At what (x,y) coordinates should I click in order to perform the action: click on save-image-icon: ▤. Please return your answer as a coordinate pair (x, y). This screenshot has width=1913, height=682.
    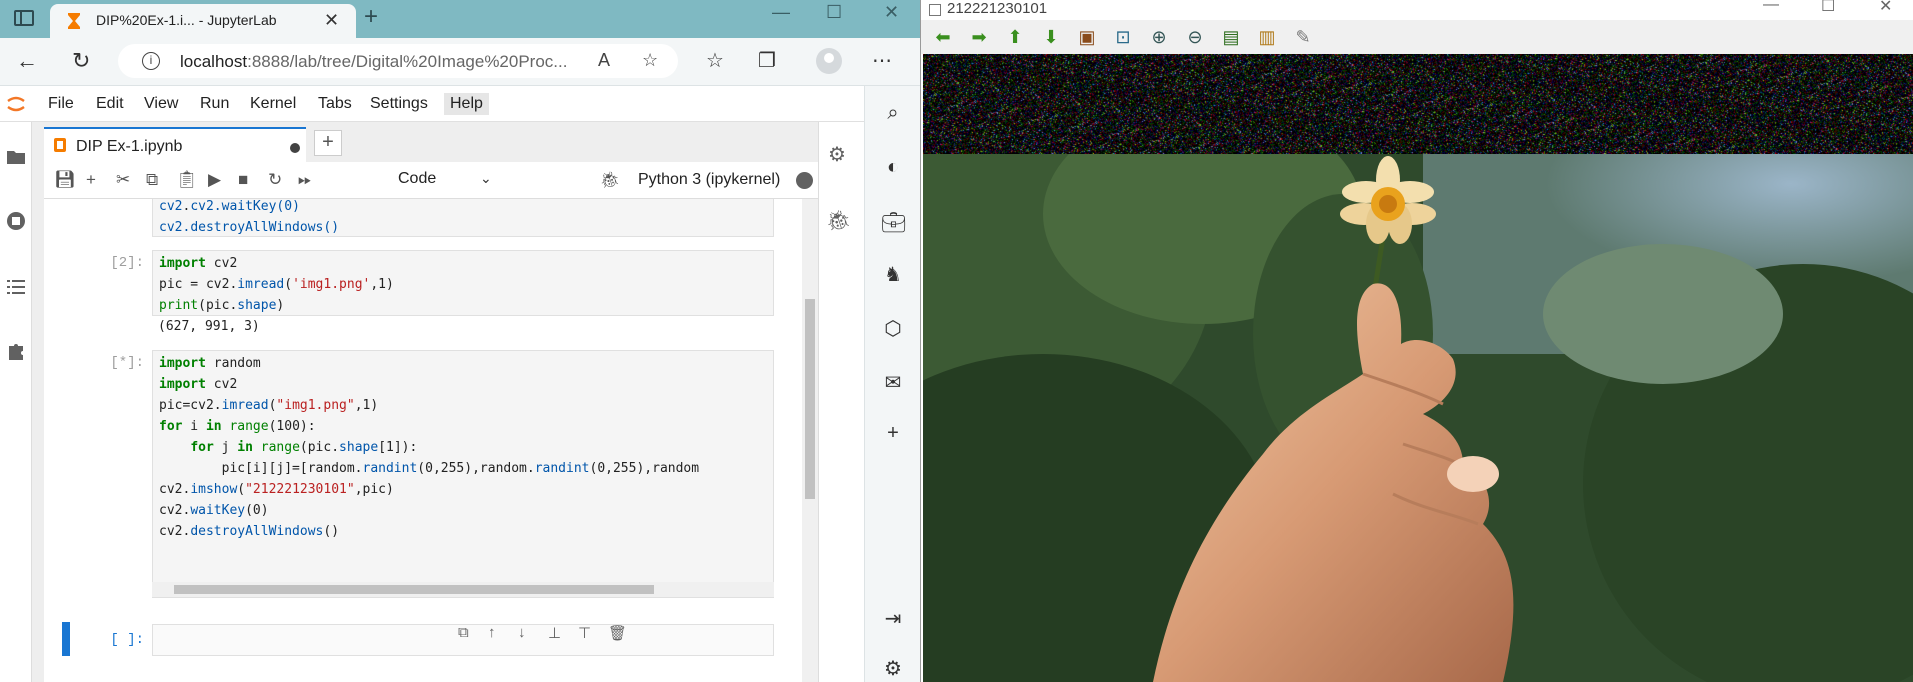
    Looking at the image, I should click on (1231, 37).